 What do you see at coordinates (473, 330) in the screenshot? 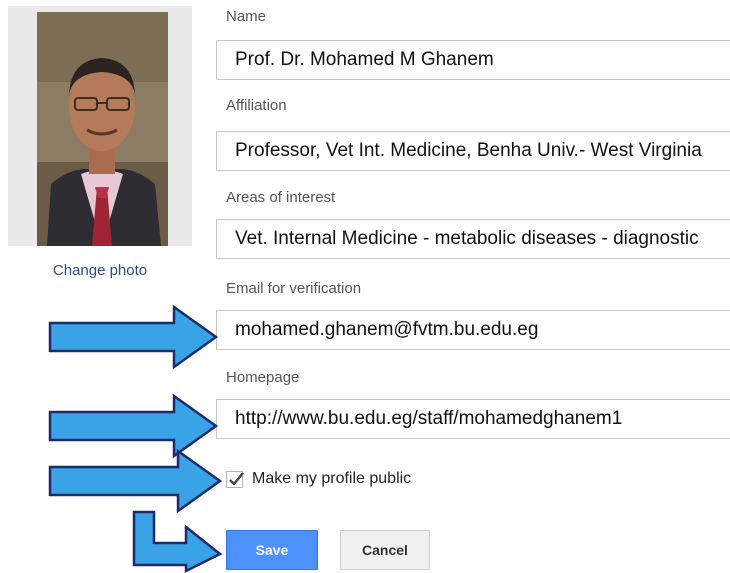
I see `email-field: mohamed.ghanem@fvtm.bu.edu.eg` at bounding box center [473, 330].